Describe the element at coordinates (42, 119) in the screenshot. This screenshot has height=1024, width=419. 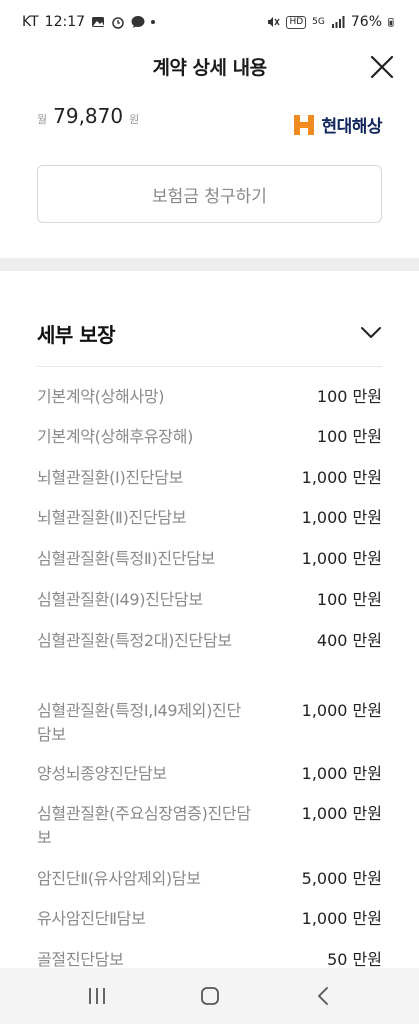
I see `premium-prefix: 월` at that location.